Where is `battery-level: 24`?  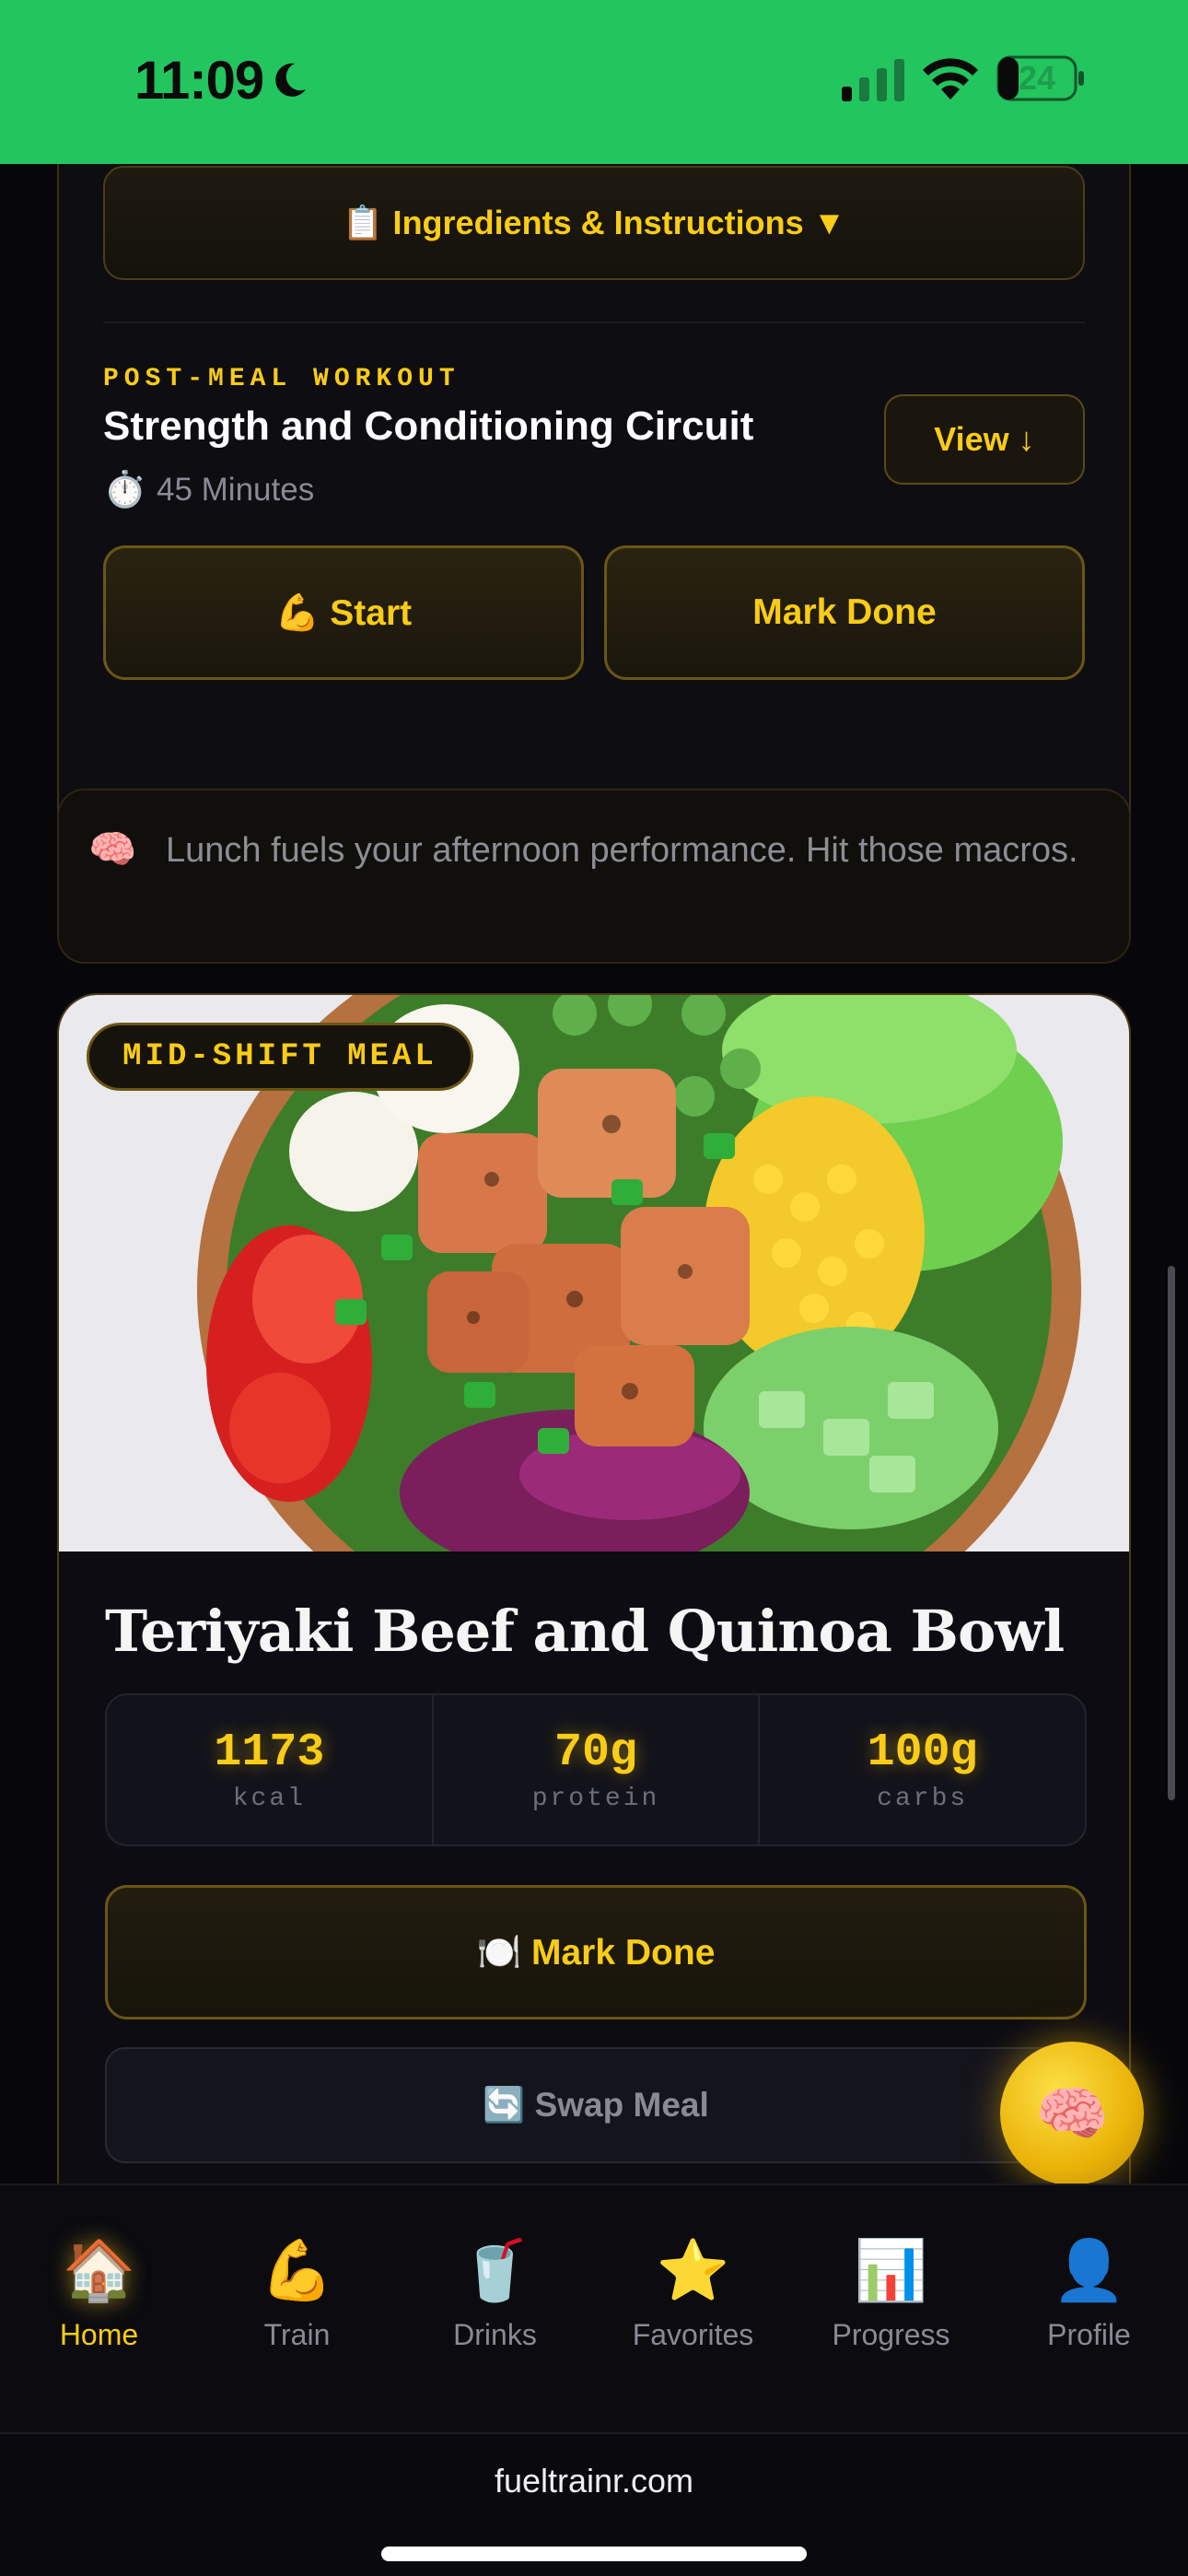
battery-level: 24 is located at coordinates (1037, 78).